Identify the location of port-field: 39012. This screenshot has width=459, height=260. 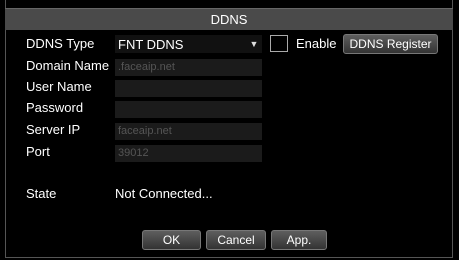
(188, 153).